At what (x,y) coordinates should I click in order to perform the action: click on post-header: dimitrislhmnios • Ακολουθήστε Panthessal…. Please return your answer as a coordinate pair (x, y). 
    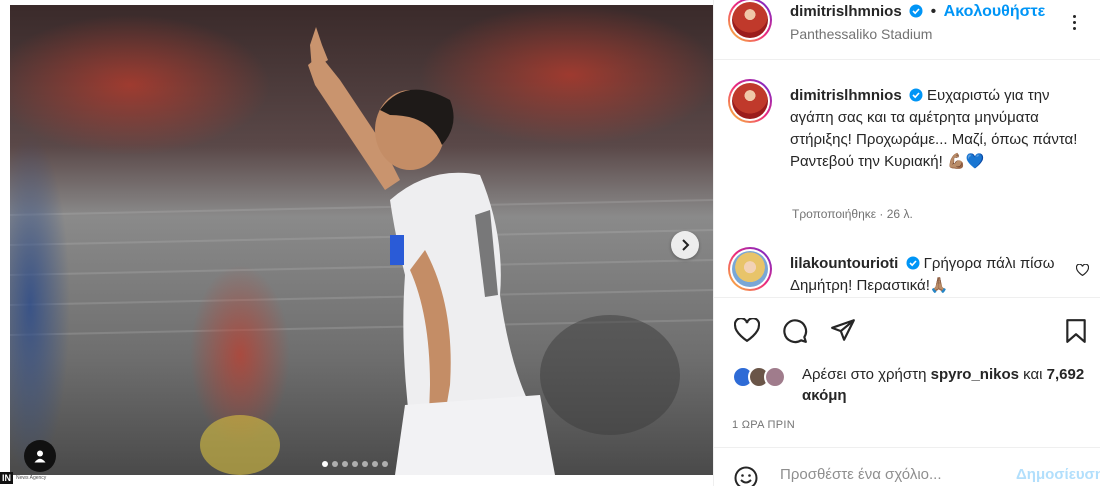
    Looking at the image, I should click on (907, 30).